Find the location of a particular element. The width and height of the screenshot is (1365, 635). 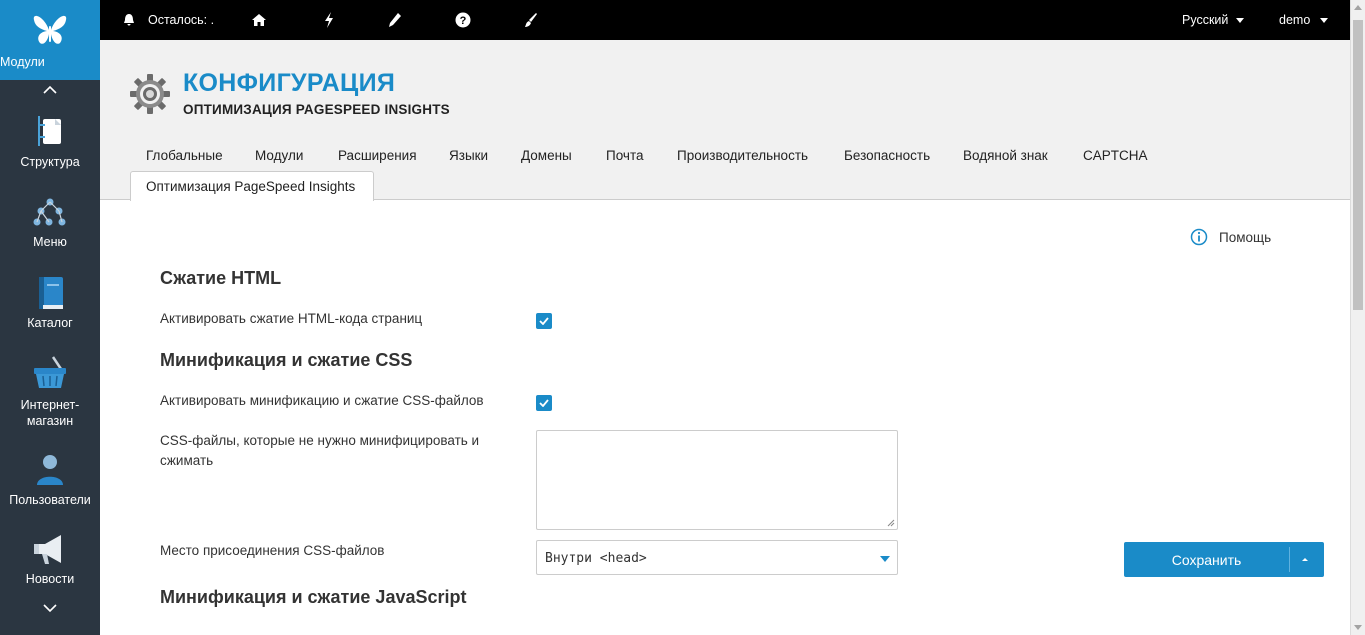

html-enable-checkbox is located at coordinates (544, 321).